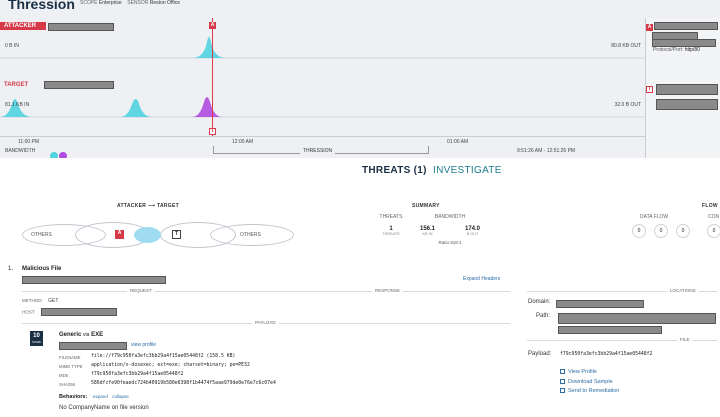 The image size is (720, 417). I want to click on flow-ps: 0, so click(683, 231).